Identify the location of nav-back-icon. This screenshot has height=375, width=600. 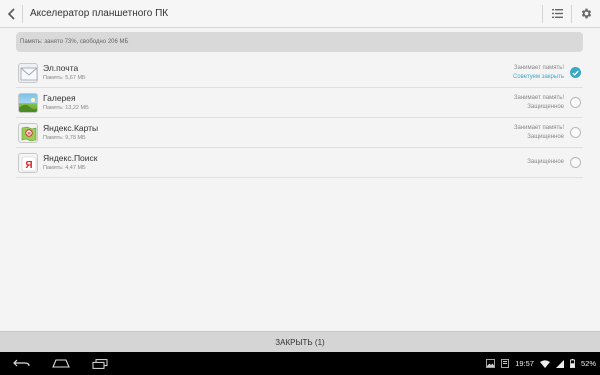
(21, 363).